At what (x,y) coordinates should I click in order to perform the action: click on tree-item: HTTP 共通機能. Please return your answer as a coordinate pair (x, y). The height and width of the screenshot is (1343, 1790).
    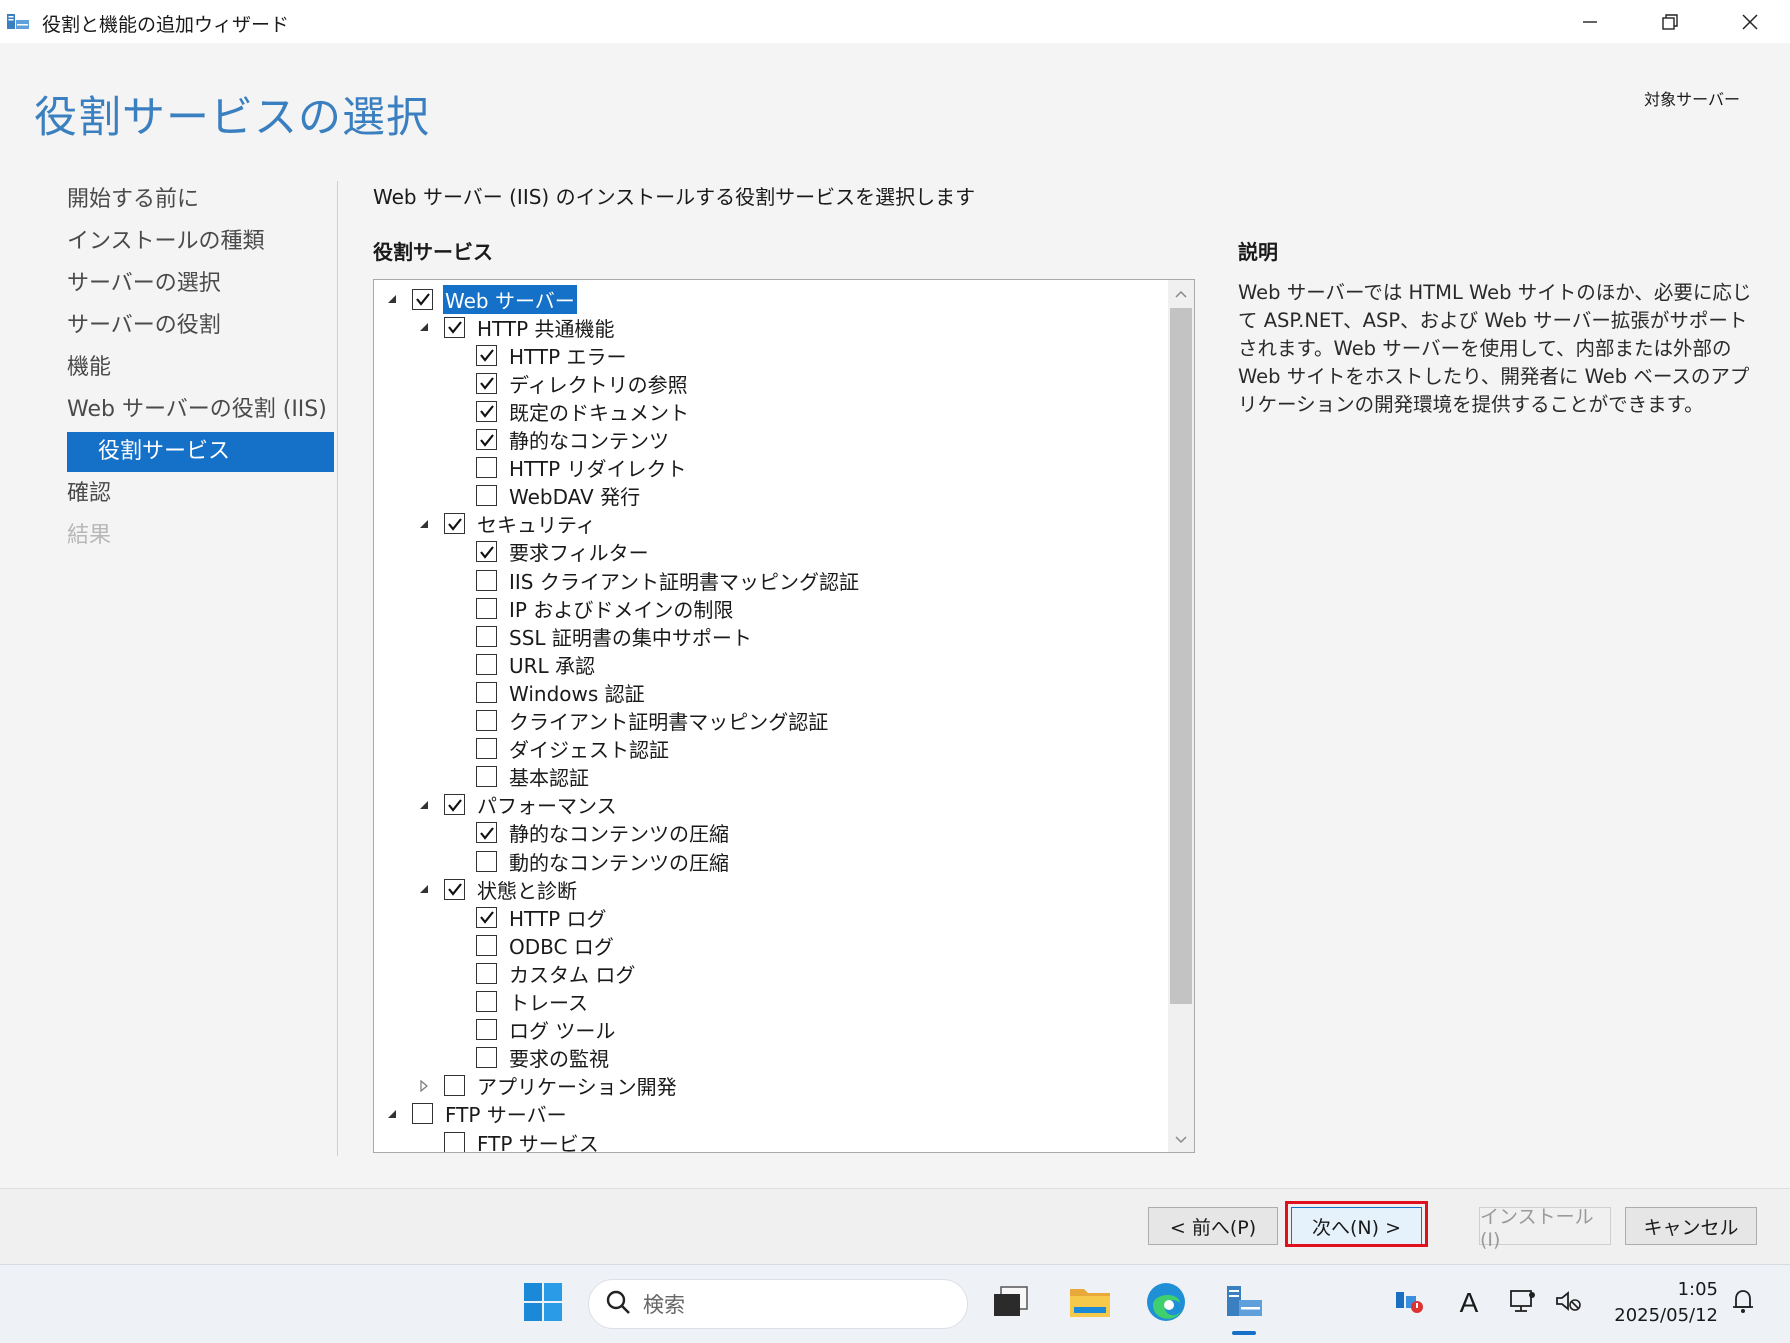
    Looking at the image, I should click on (516, 327).